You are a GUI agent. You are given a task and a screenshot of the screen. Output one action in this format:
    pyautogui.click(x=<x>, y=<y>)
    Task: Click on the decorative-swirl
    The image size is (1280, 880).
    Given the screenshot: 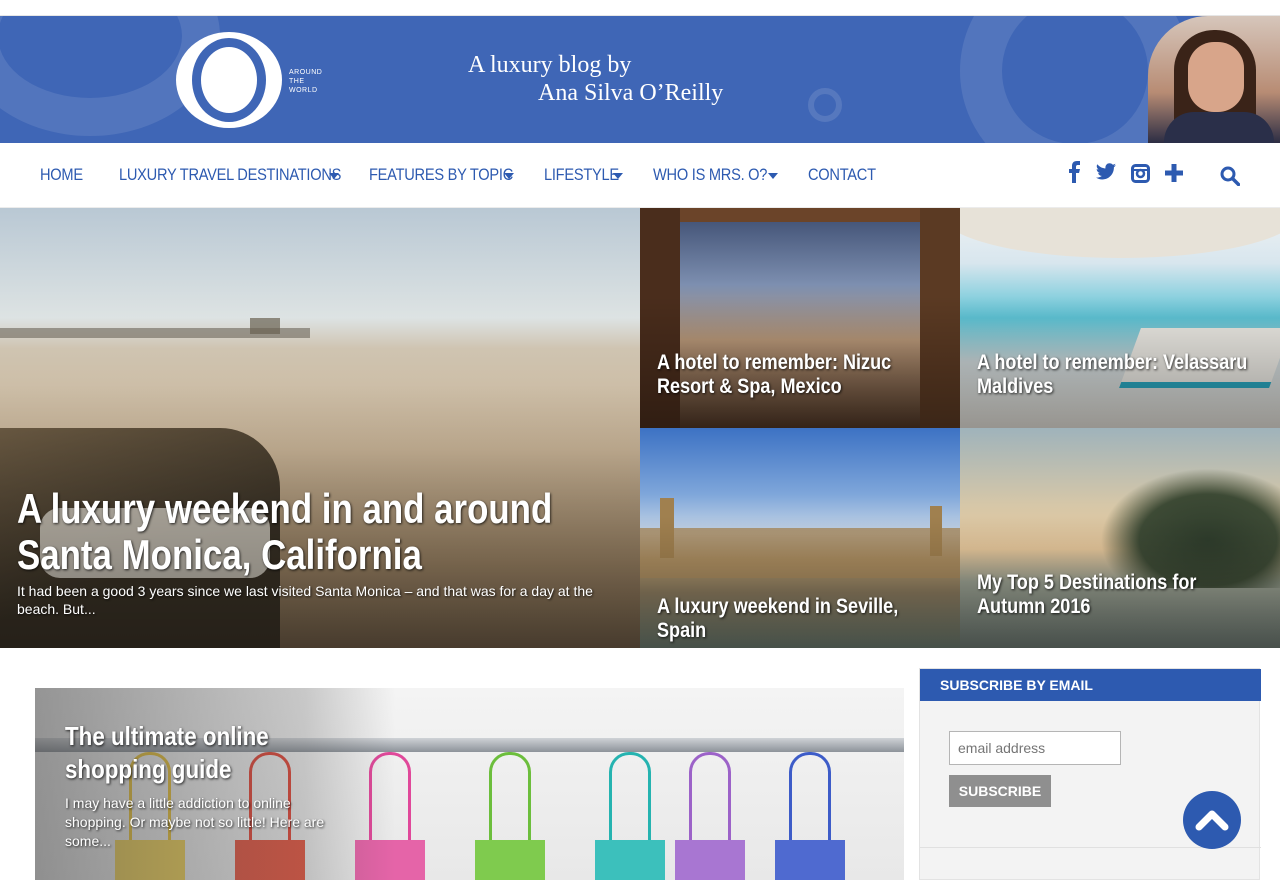 What is the action you would take?
    pyautogui.click(x=825, y=105)
    